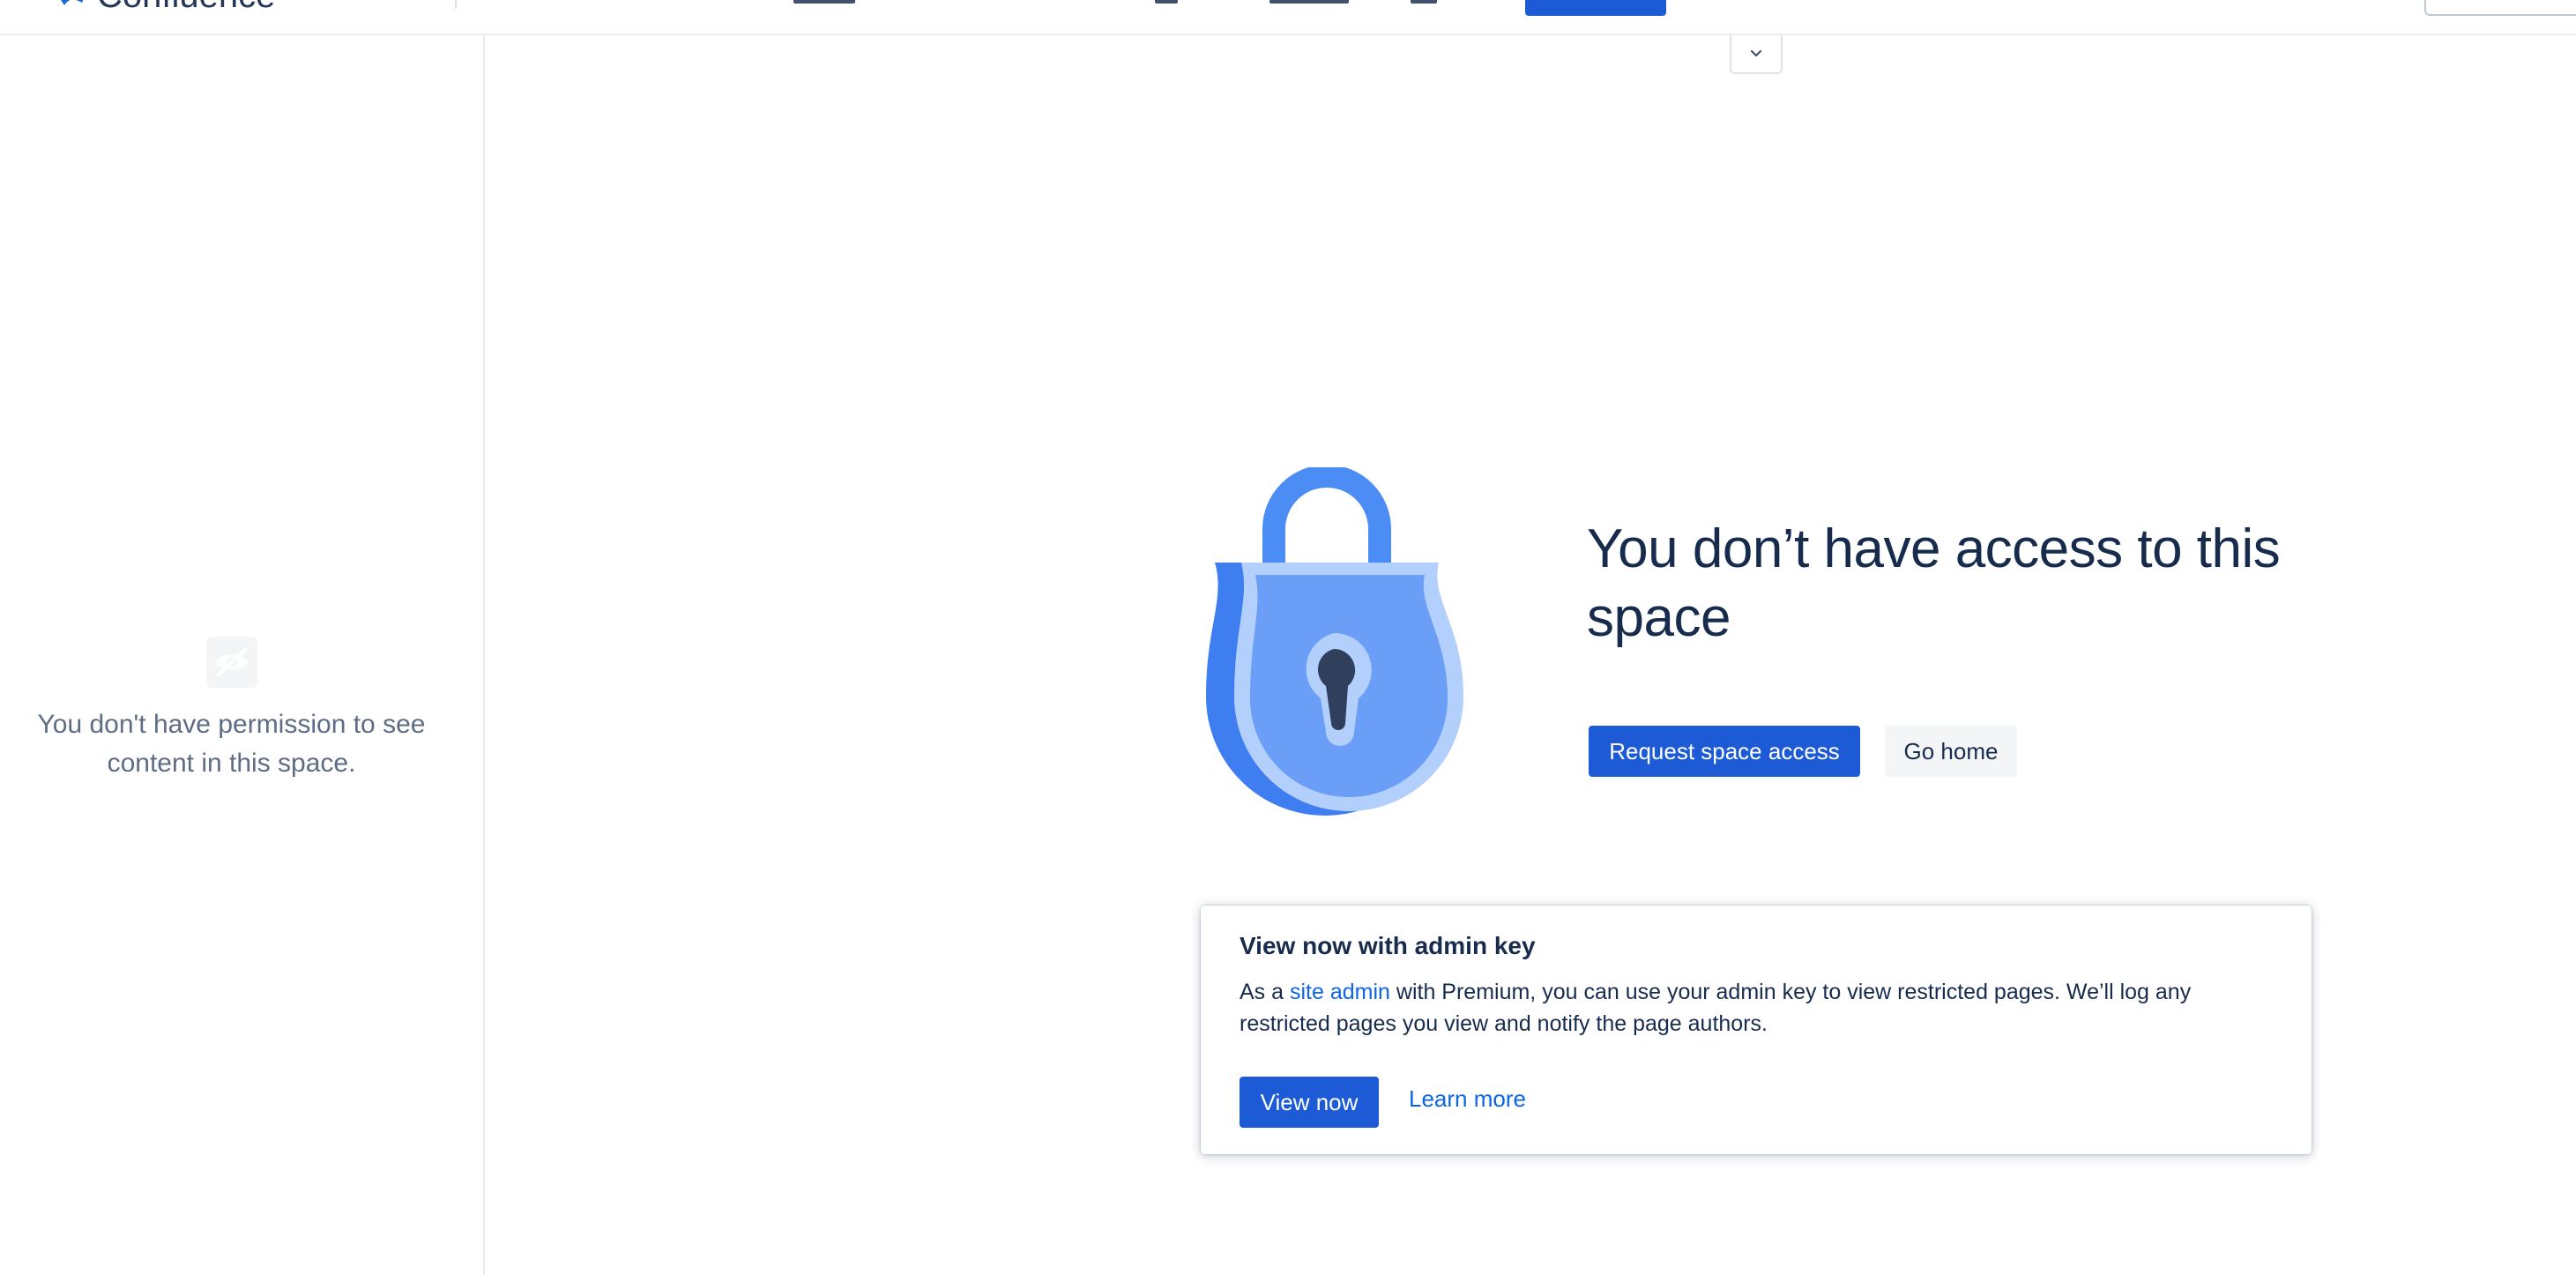 This screenshot has height=1275, width=2576. I want to click on chevron-down-icon, so click(1756, 53).